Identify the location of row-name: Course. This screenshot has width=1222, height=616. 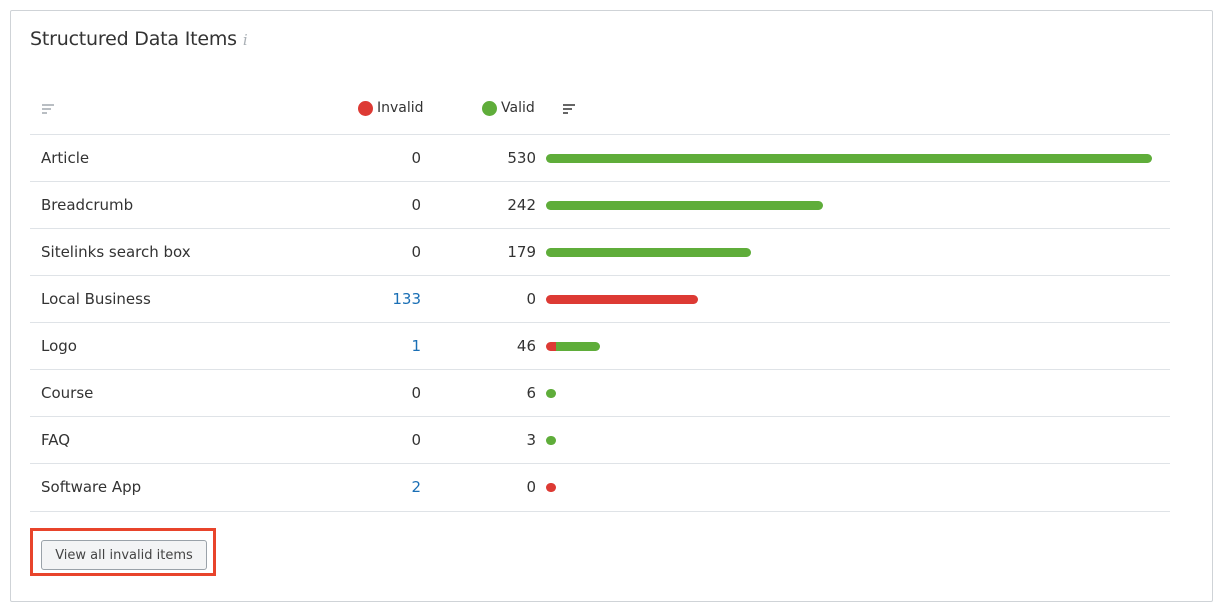
(67, 393).